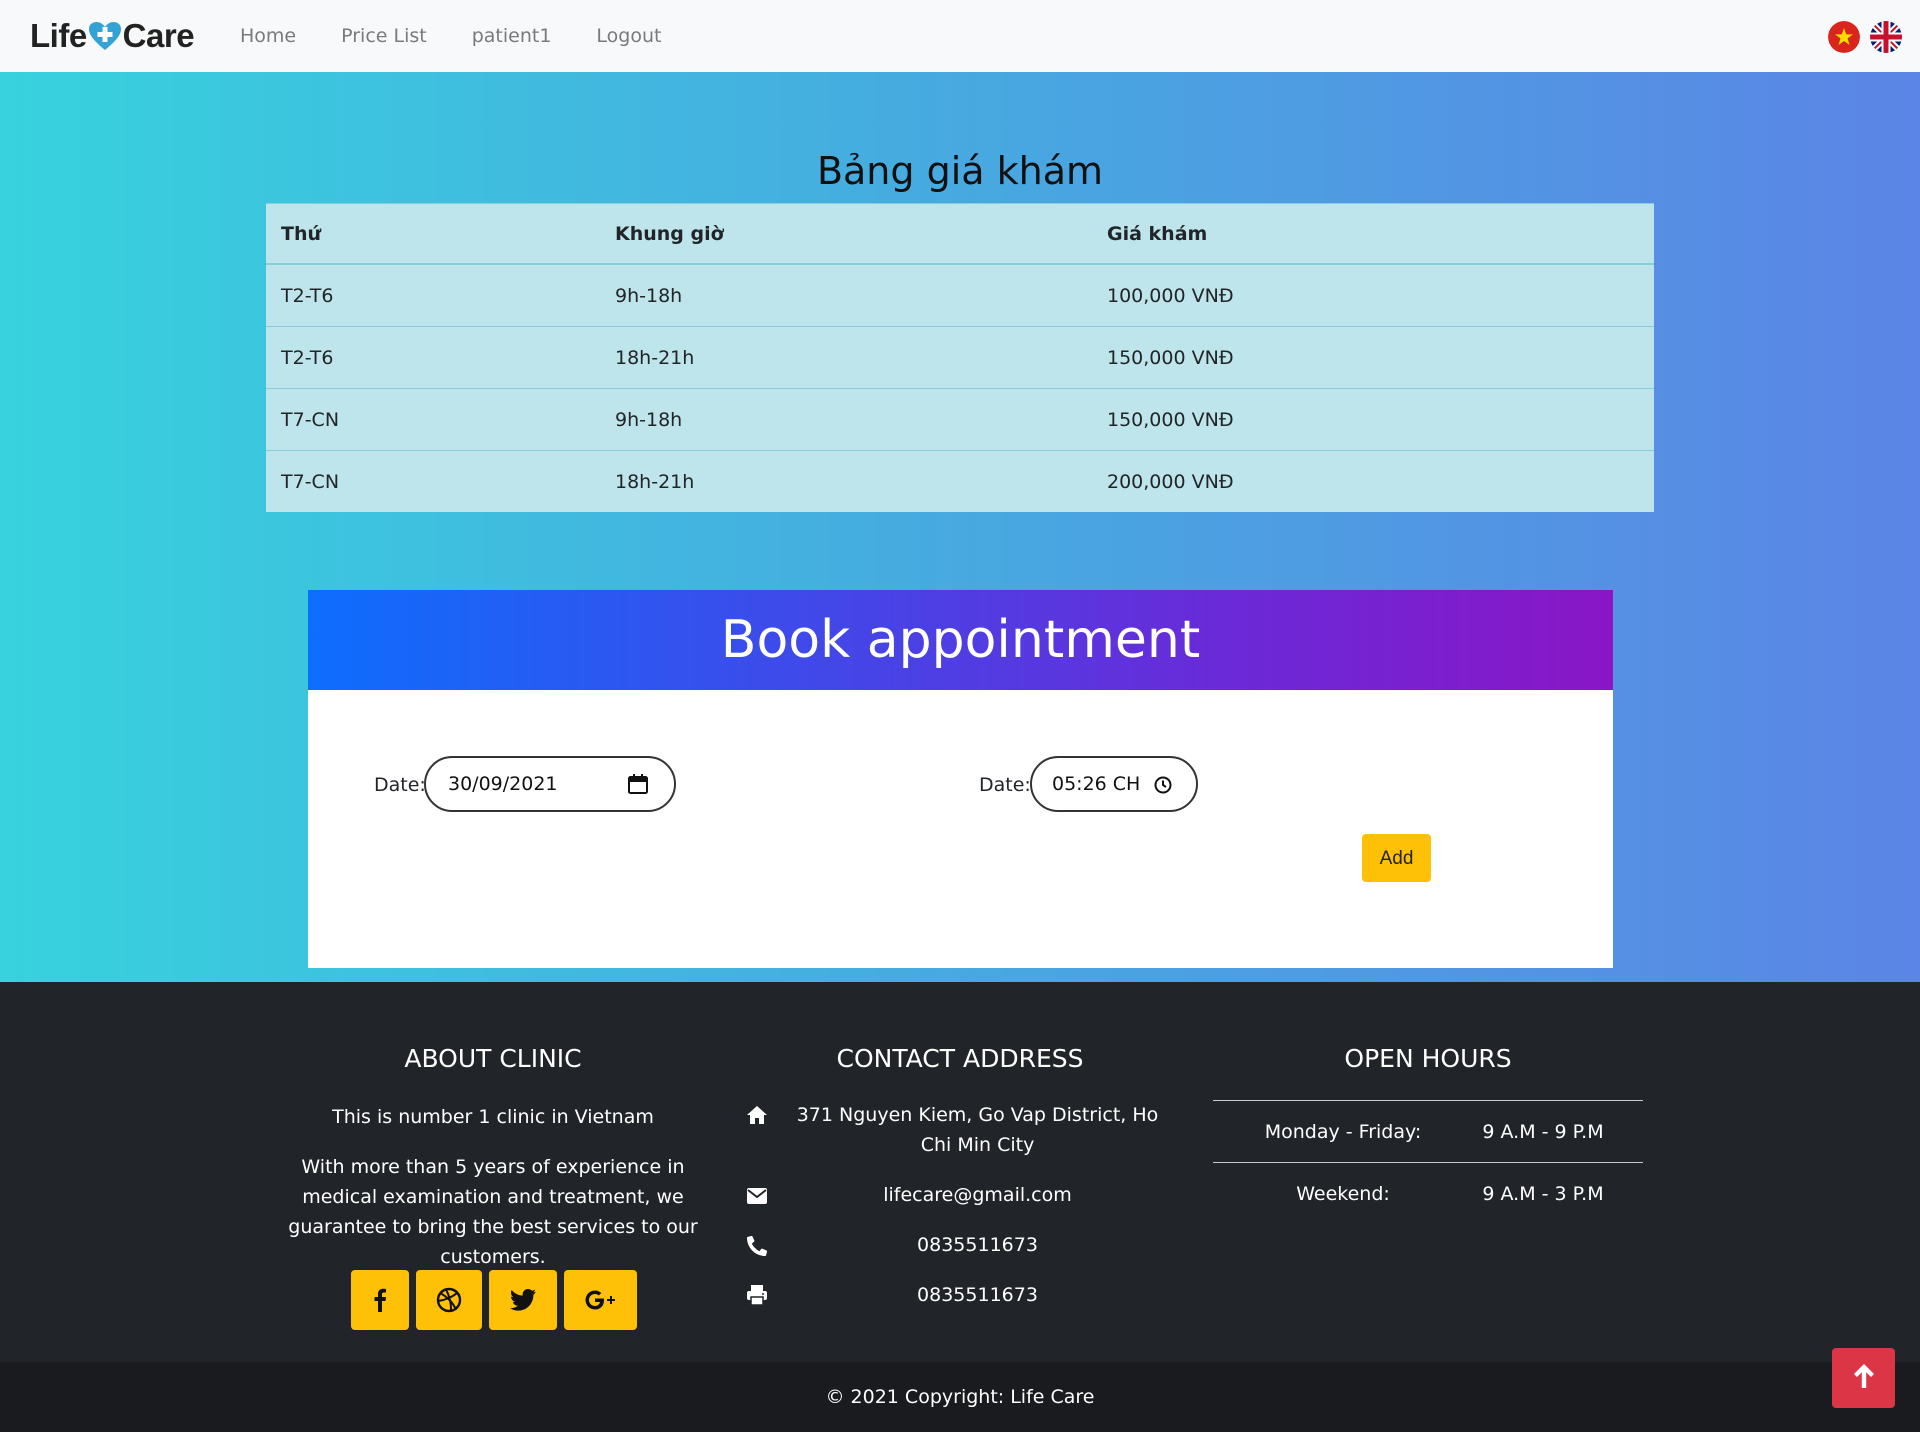 The width and height of the screenshot is (1920, 1432). I want to click on hours-time: 9 A.M - 9 P.M, so click(1543, 1131).